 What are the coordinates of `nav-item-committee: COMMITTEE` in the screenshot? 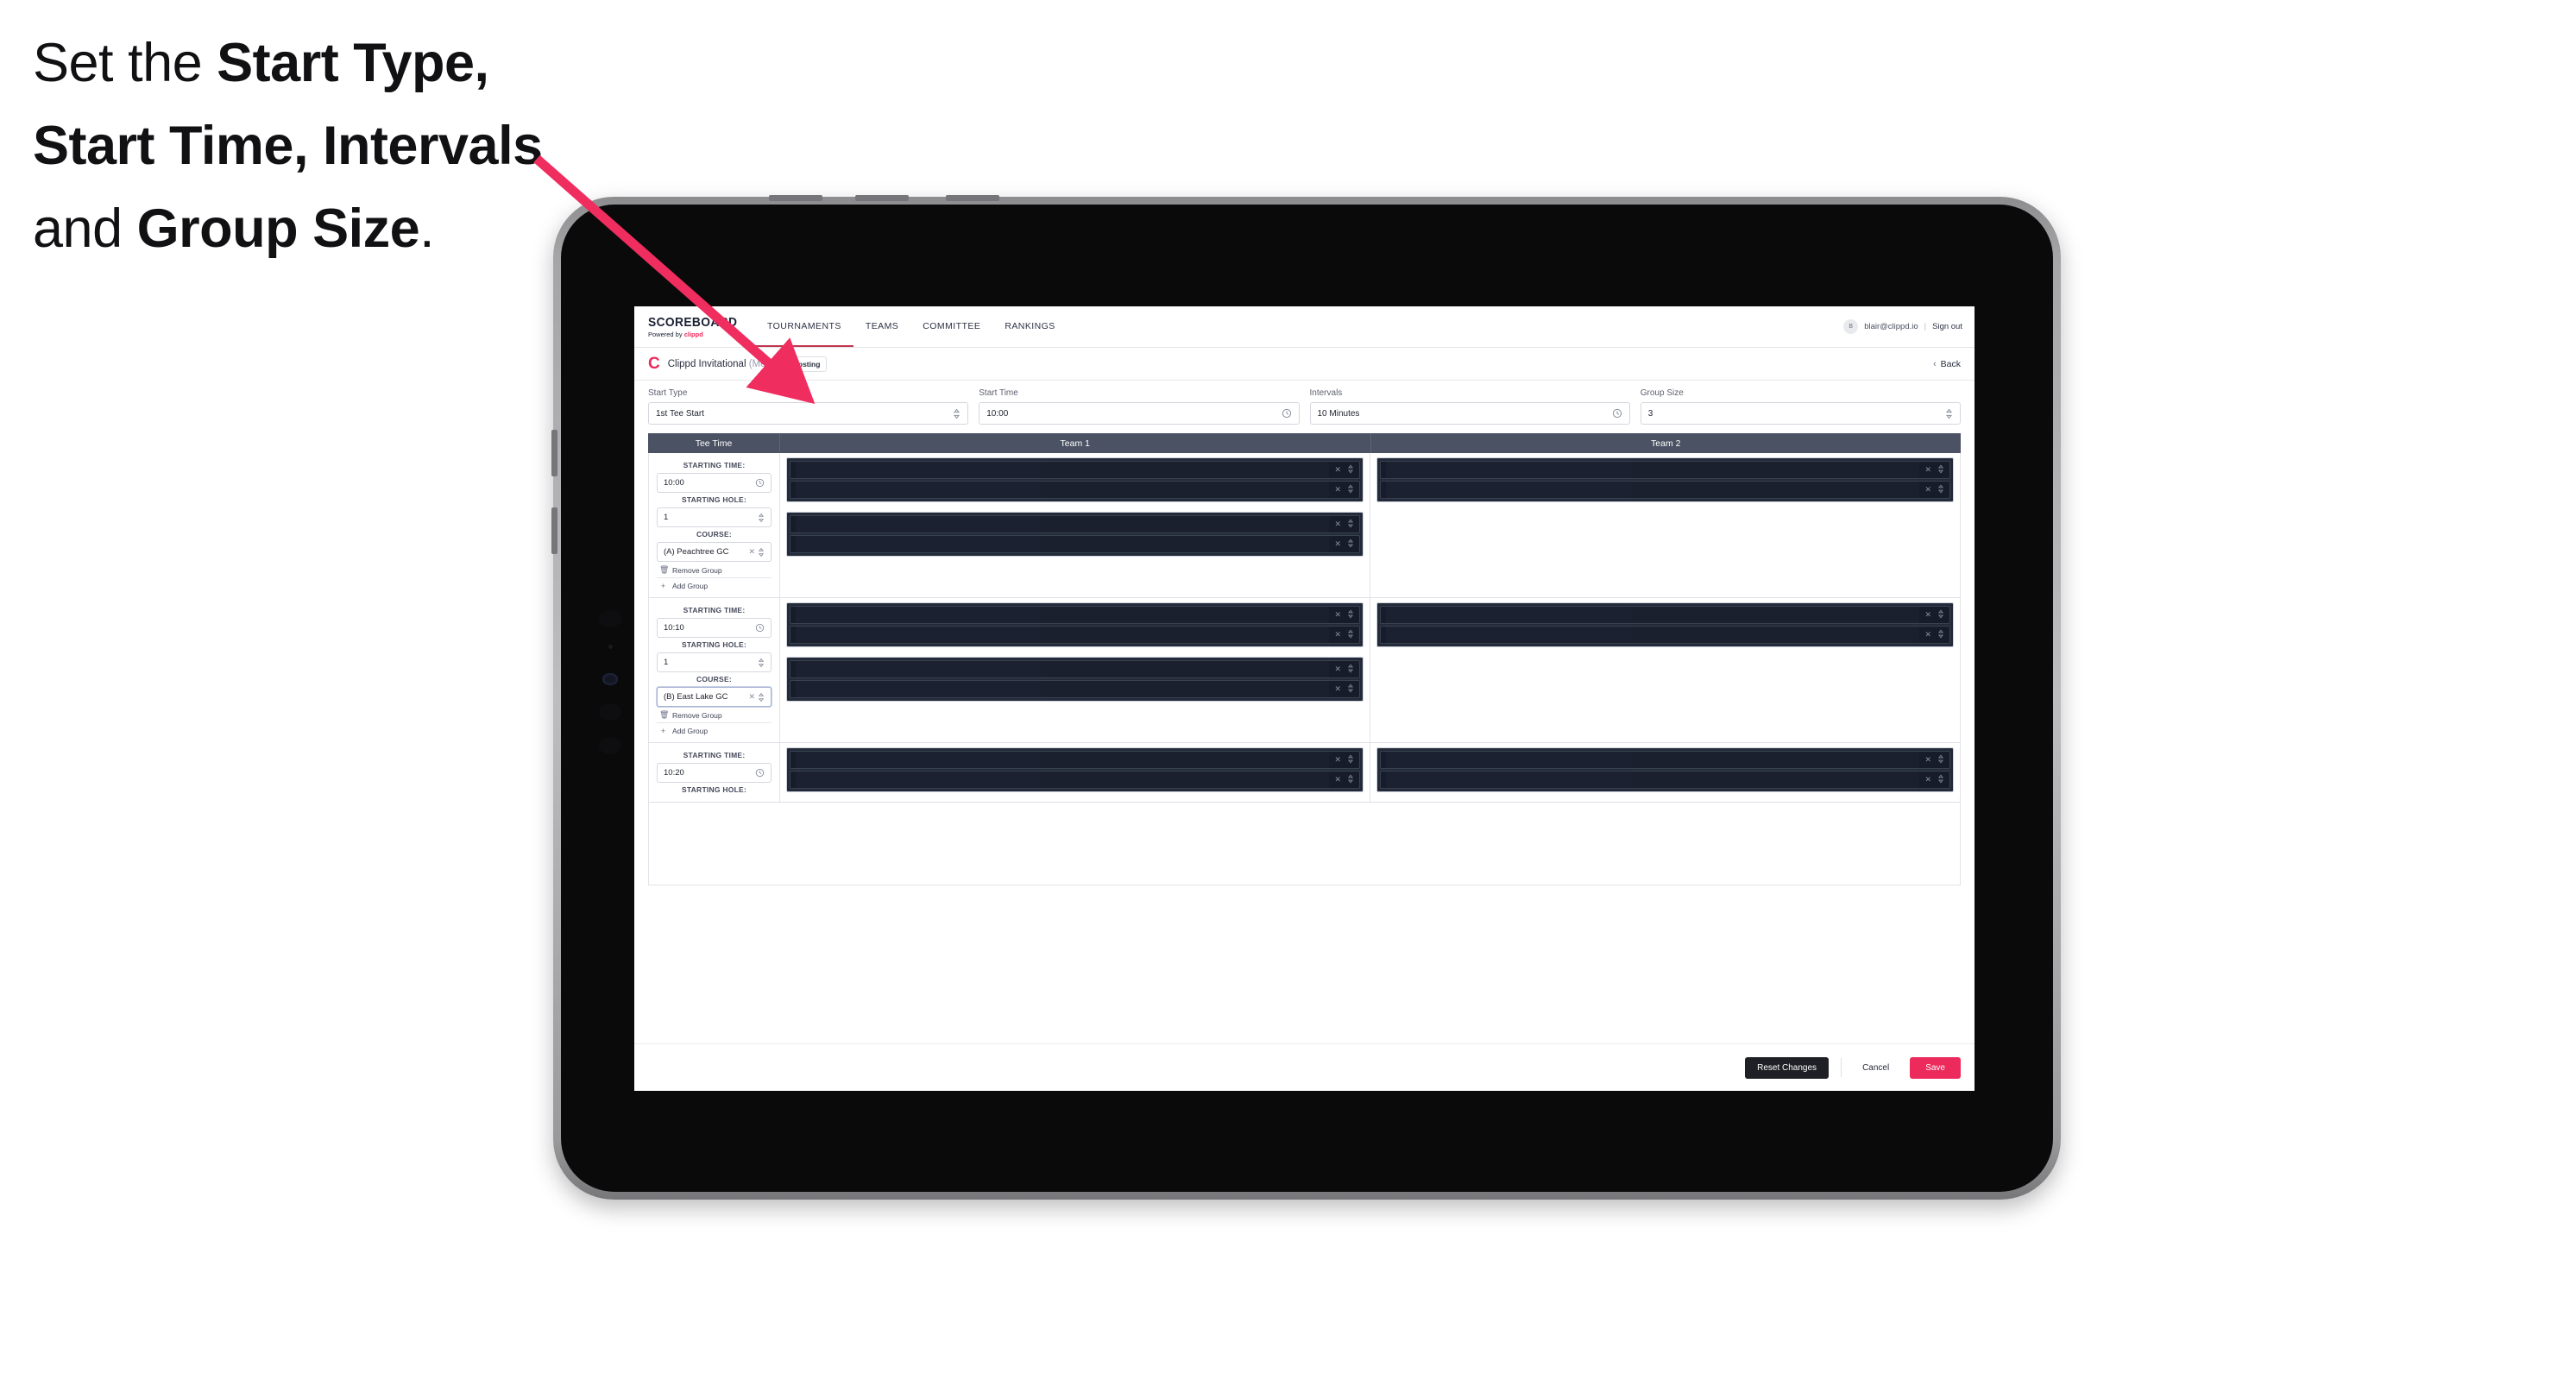 It's located at (951, 327).